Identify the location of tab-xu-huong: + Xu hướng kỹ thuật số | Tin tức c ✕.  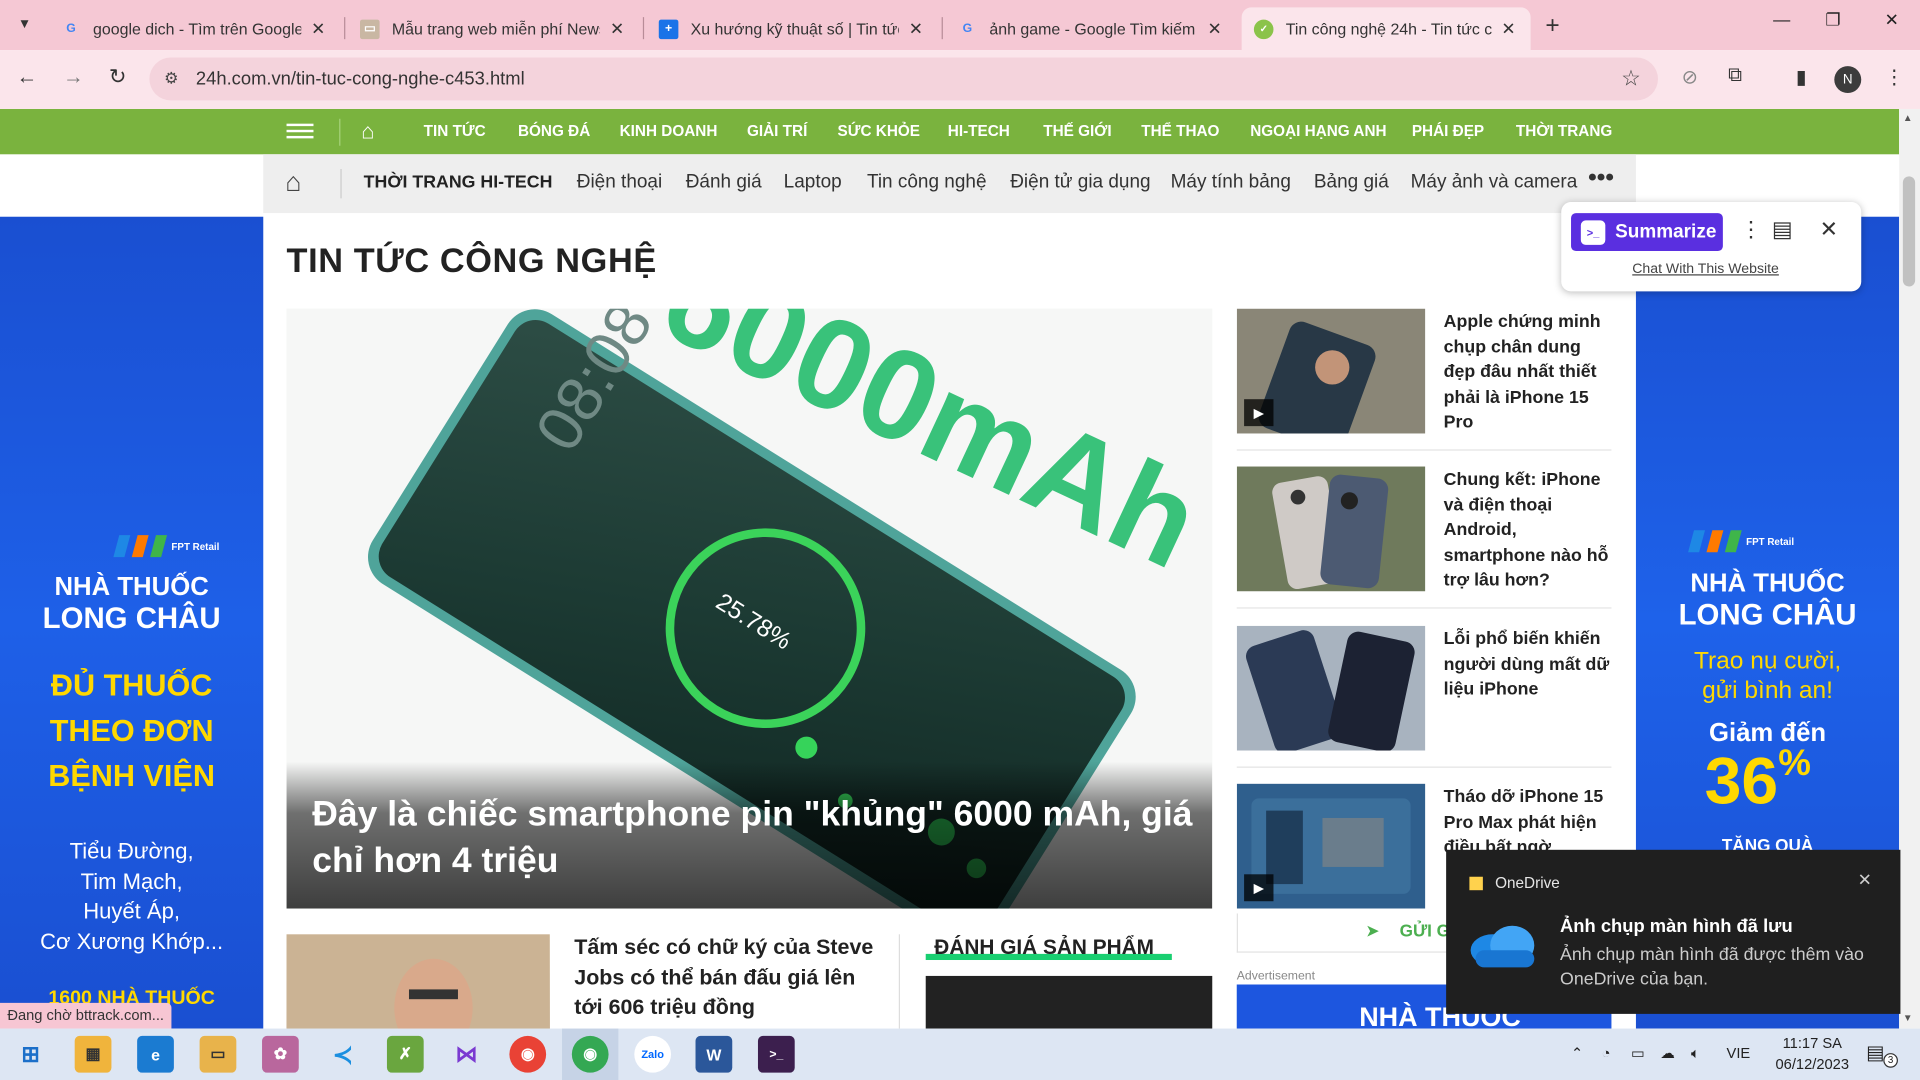
(792, 28).